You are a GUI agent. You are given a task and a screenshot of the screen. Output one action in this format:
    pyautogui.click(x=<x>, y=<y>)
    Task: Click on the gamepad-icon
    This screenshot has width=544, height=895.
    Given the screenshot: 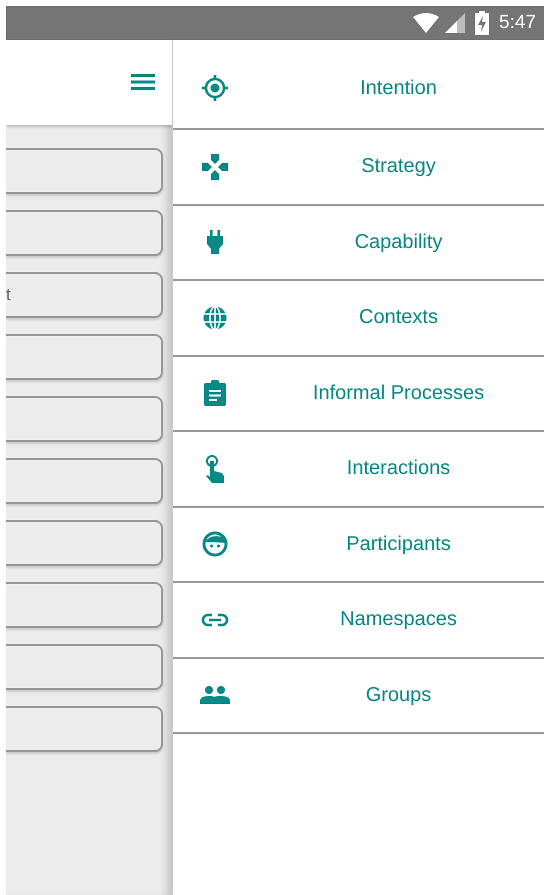 What is the action you would take?
    pyautogui.click(x=215, y=167)
    